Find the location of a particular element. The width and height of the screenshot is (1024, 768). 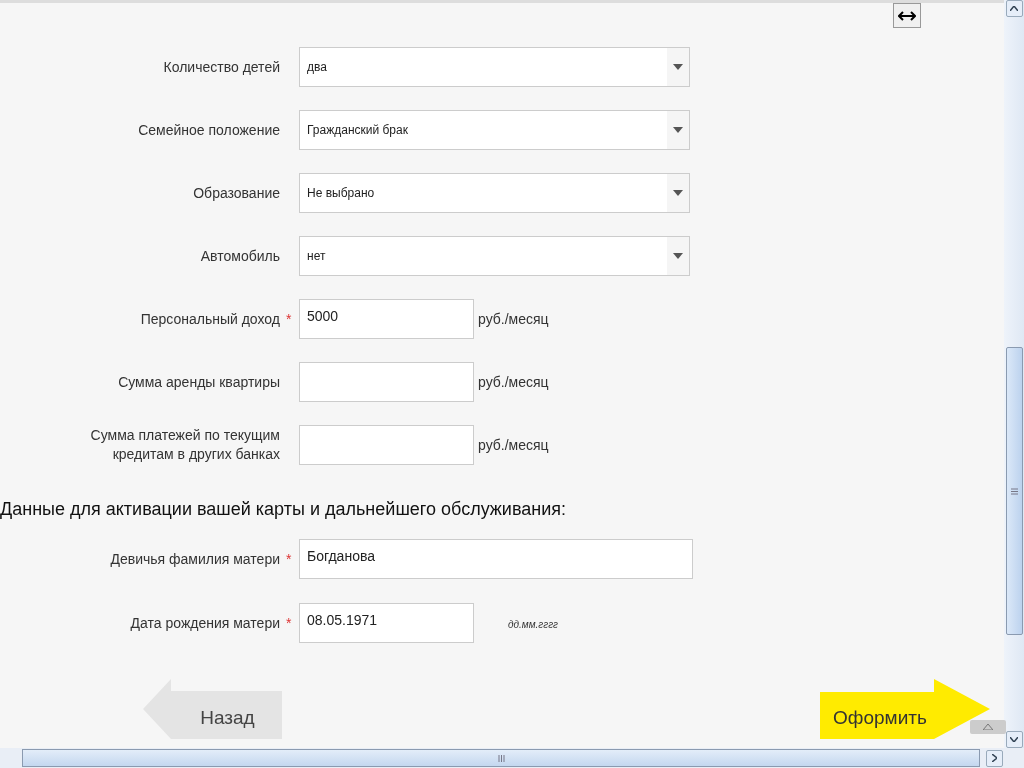

field-label: Девичья фамилия матери is located at coordinates (194, 559).